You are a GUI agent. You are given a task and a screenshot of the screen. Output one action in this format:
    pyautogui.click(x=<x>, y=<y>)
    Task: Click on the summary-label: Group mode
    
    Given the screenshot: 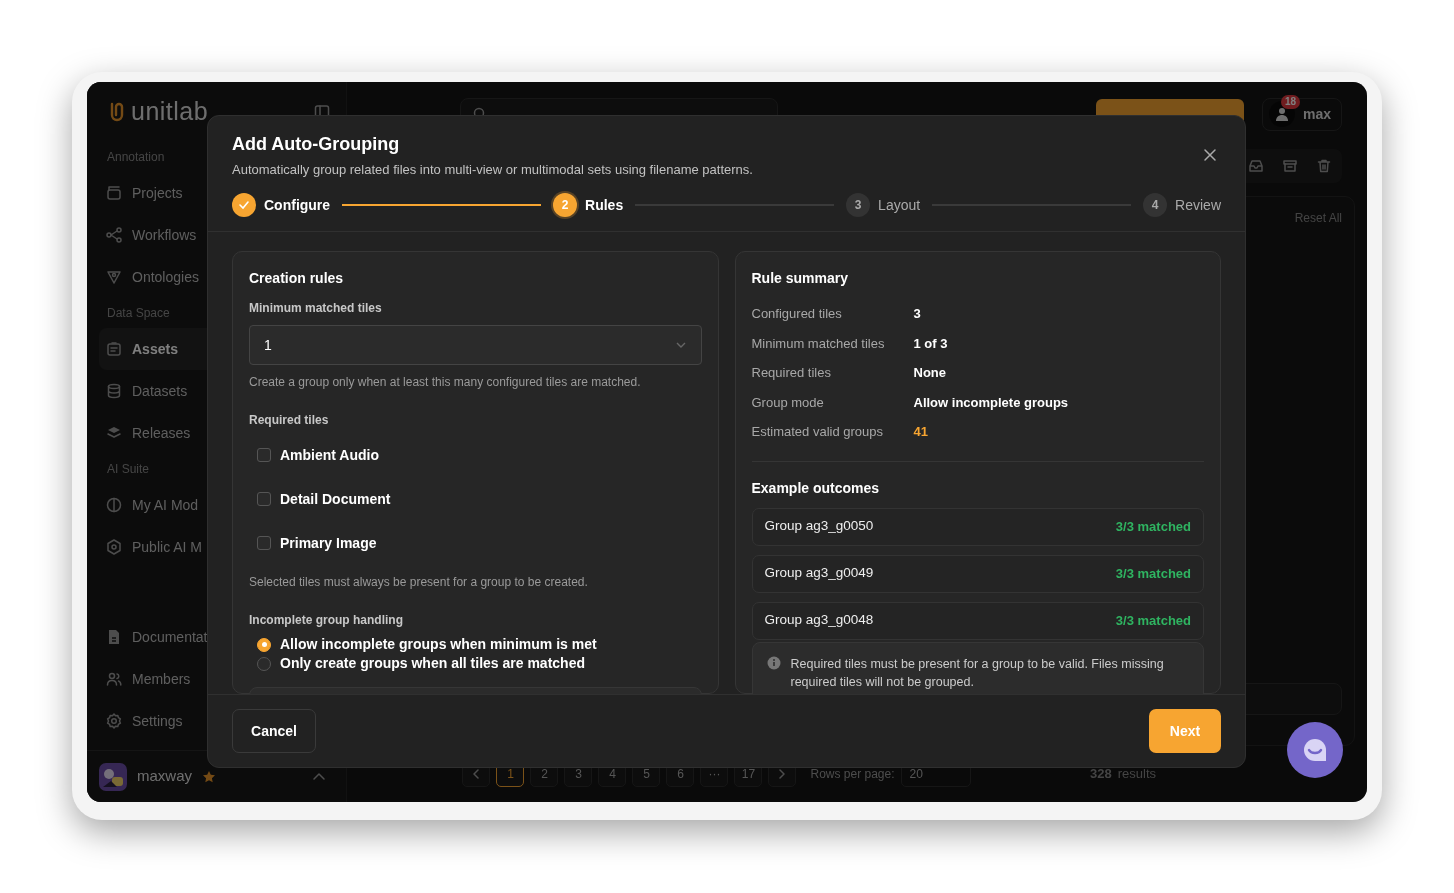 What is the action you would take?
    pyautogui.click(x=788, y=402)
    